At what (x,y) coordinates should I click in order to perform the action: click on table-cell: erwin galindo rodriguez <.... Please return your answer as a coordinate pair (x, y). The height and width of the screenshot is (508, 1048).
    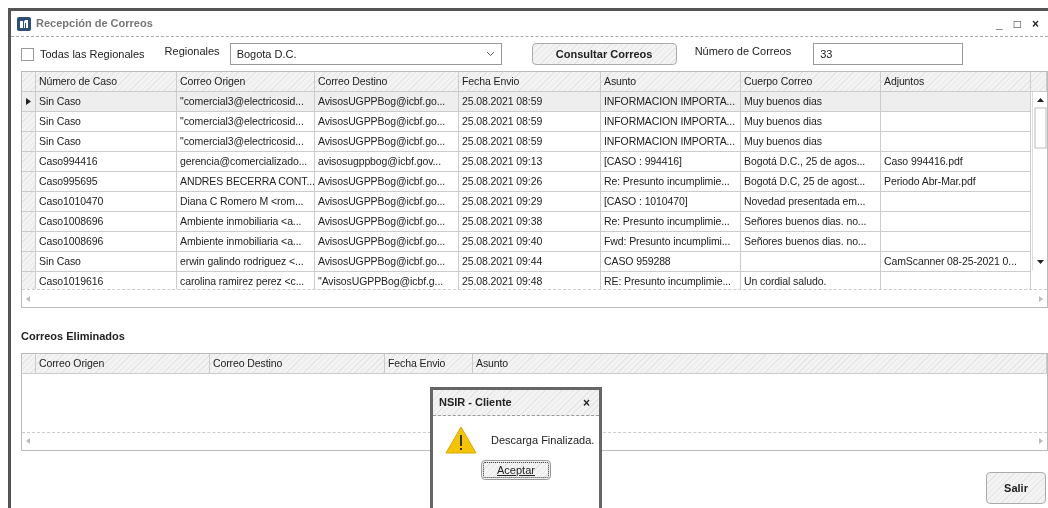
    Looking at the image, I should click on (246, 262).